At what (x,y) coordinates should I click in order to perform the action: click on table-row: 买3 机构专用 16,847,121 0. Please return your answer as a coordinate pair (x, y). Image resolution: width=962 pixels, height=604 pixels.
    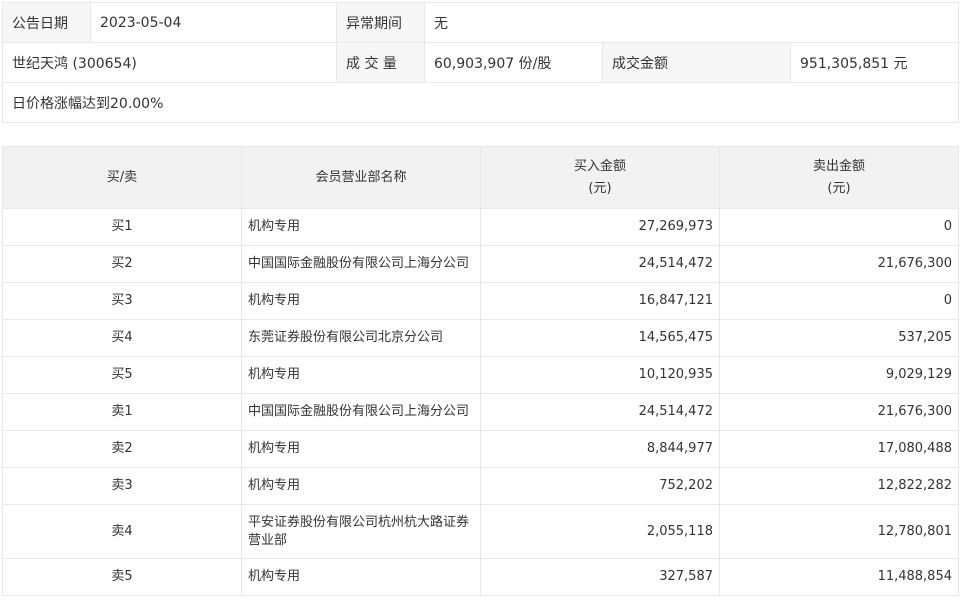
    Looking at the image, I should click on (480, 301).